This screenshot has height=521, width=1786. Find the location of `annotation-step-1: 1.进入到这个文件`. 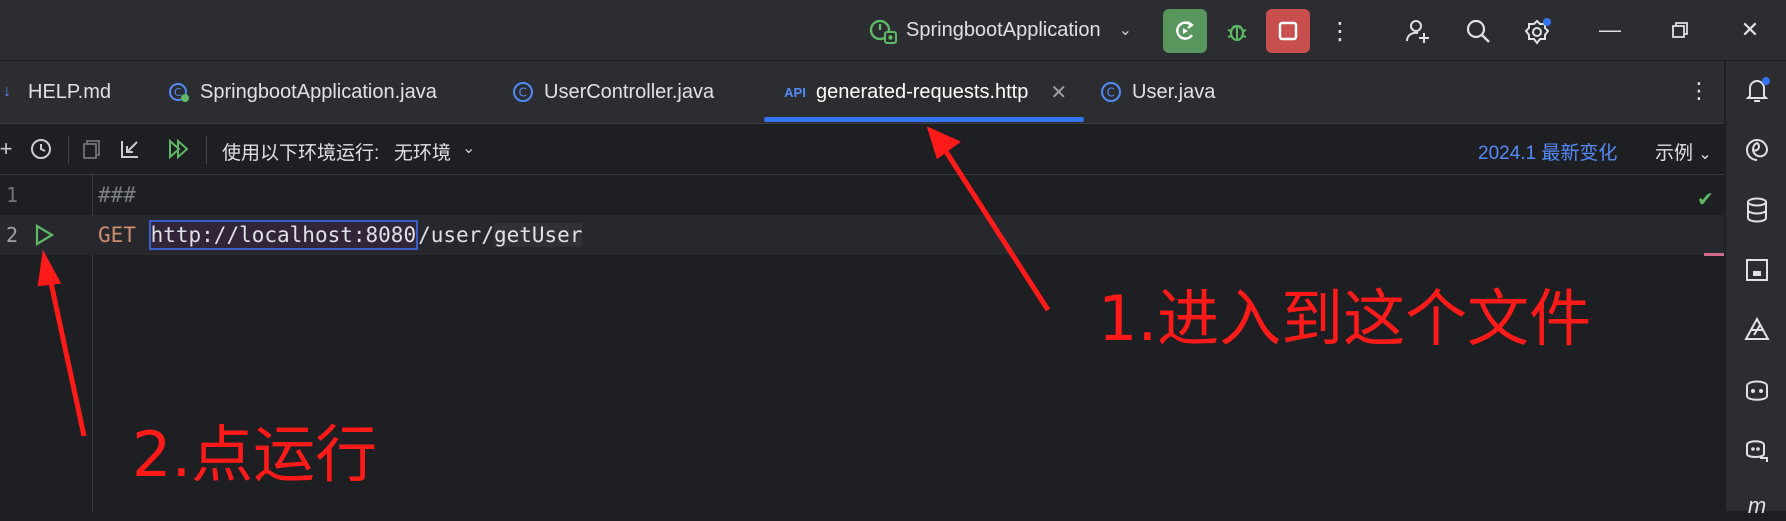

annotation-step-1: 1.进入到这个文件 is located at coordinates (1345, 318).